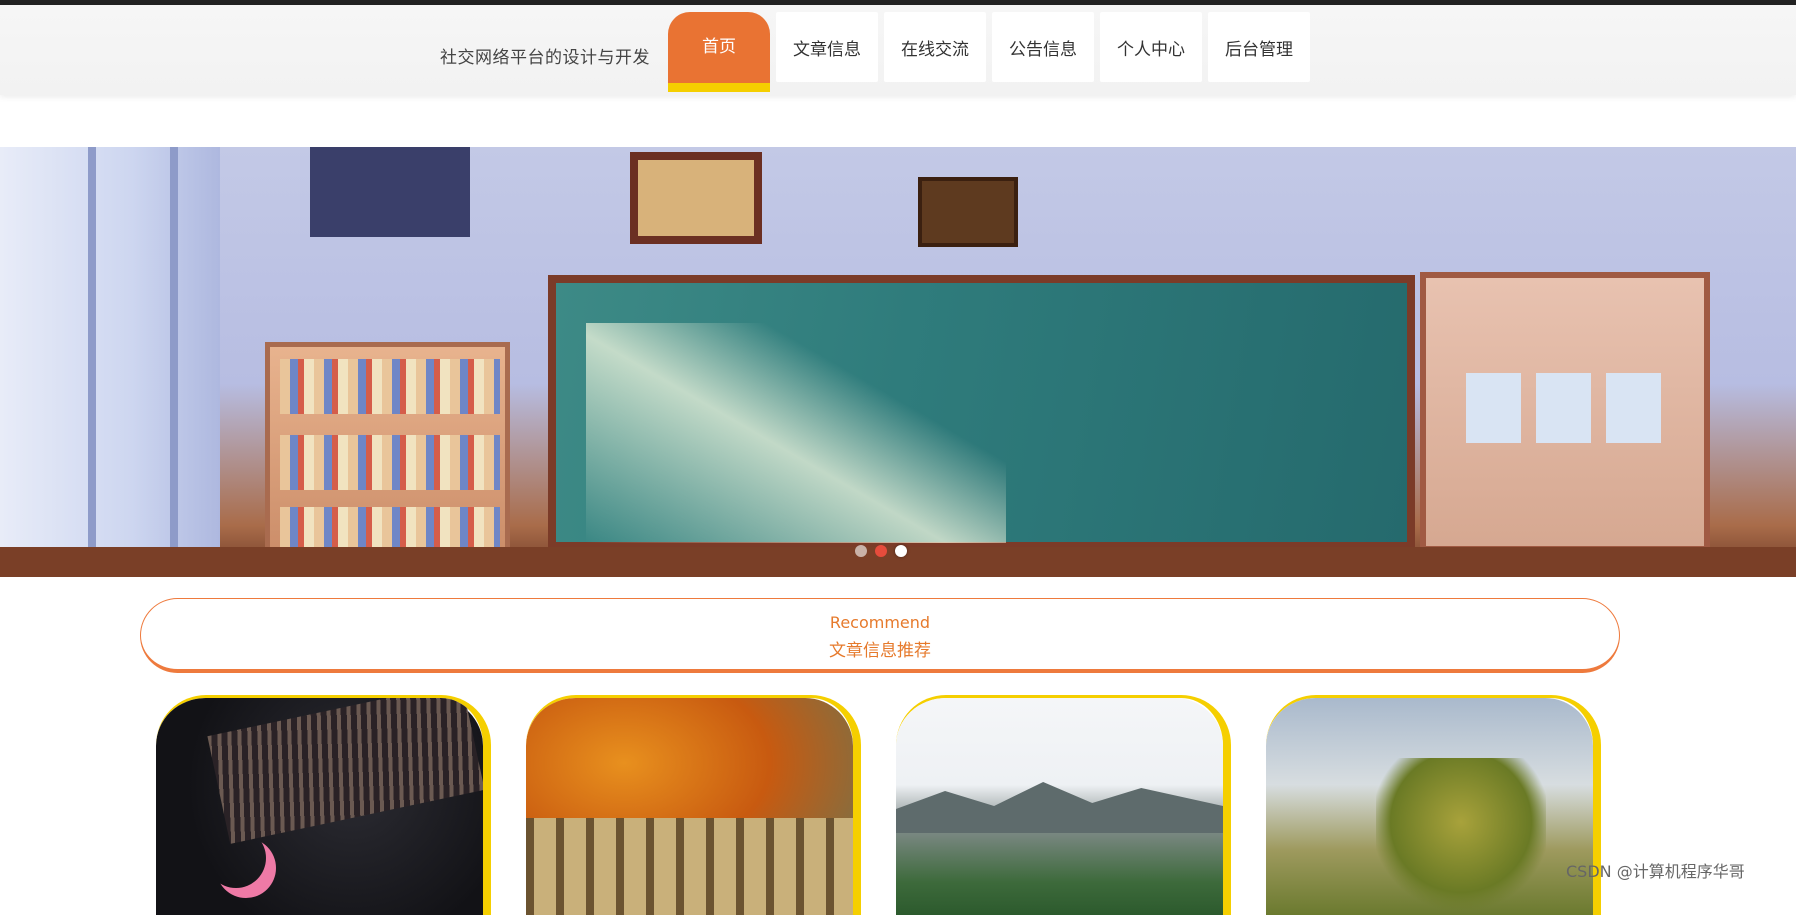 This screenshot has width=1796, height=915. I want to click on nav-item-admin: 后台管理, so click(1259, 47).